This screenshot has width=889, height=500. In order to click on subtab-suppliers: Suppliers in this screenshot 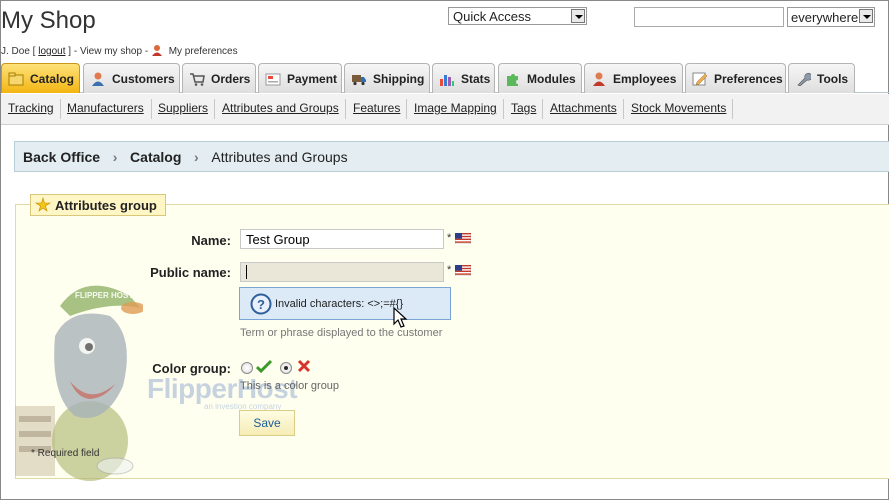, I will do `click(183, 108)`.